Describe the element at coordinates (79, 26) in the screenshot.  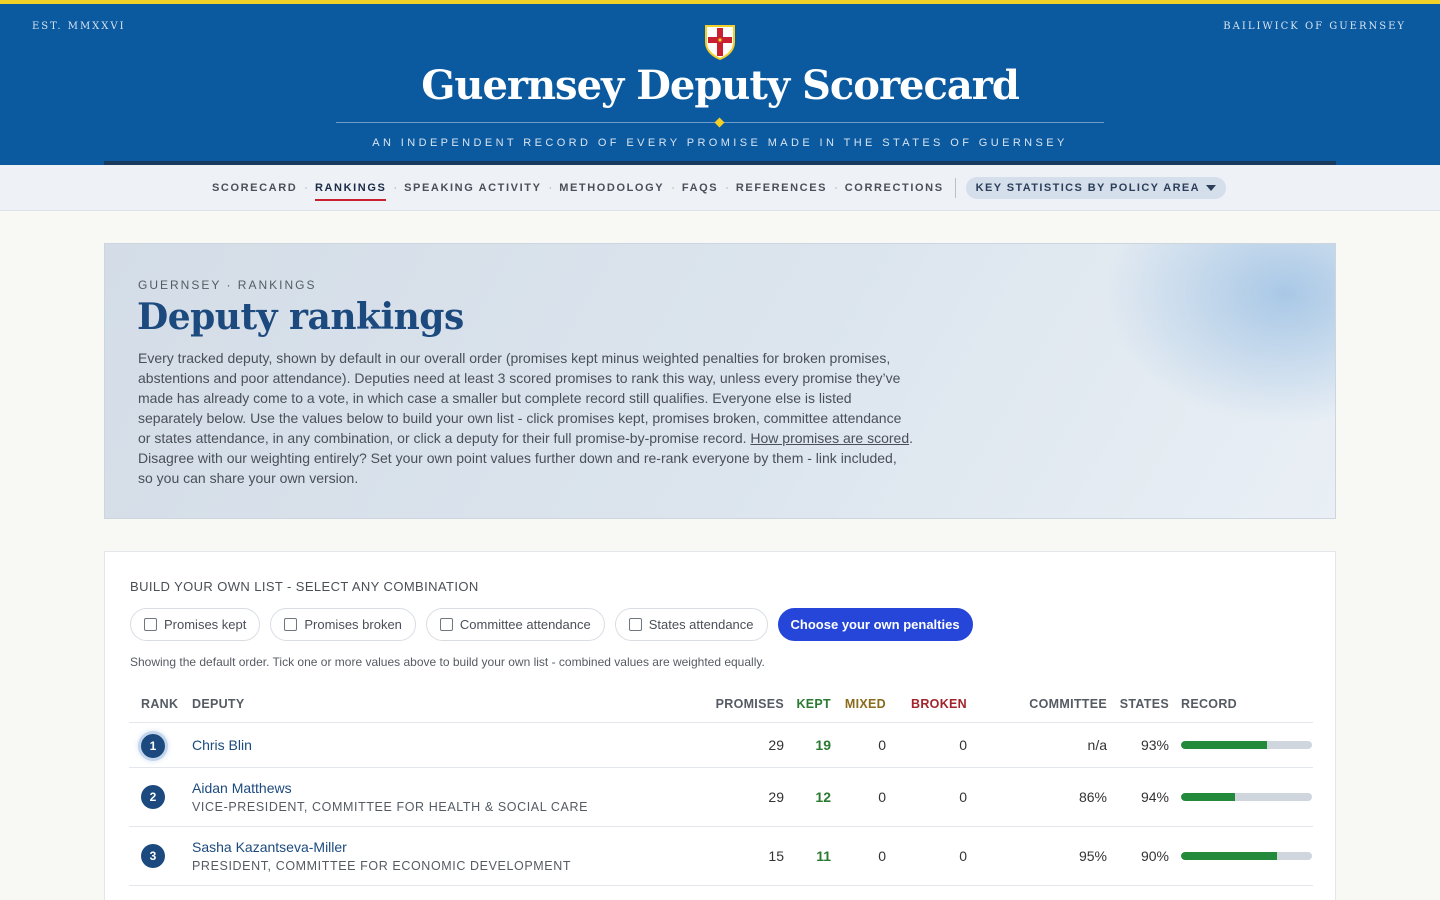
I see `established-label: EST. MMXXVI` at that location.